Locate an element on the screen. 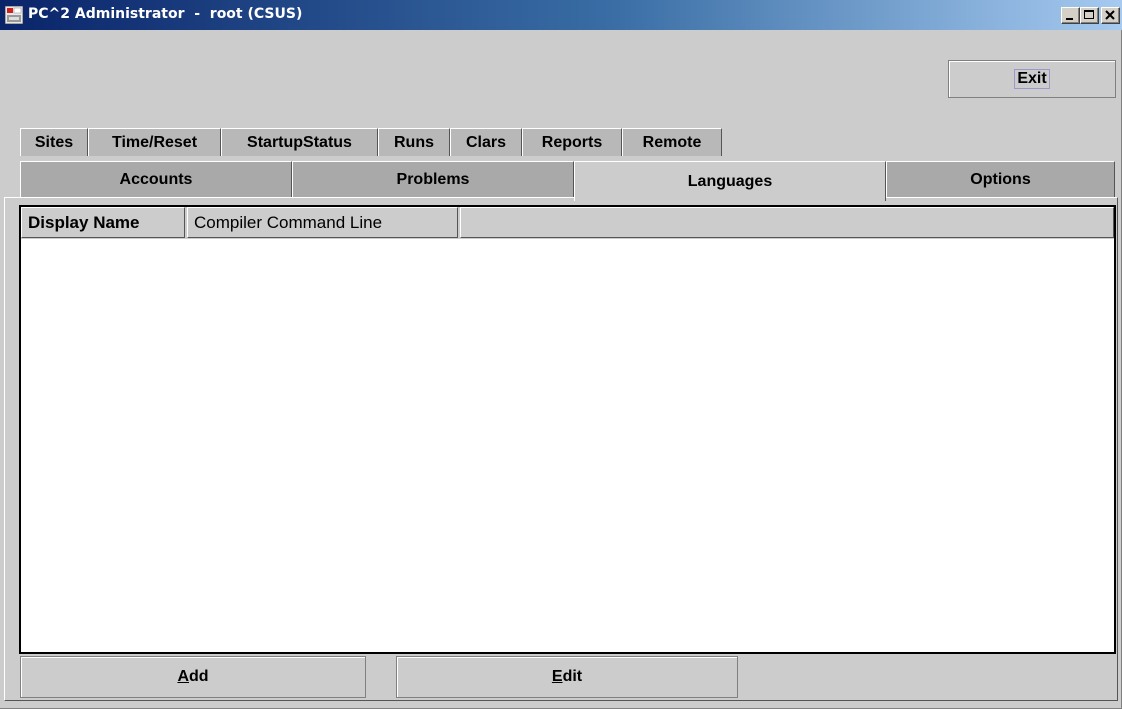 This screenshot has height=709, width=1122. tab-languages: Languages is located at coordinates (730, 181).